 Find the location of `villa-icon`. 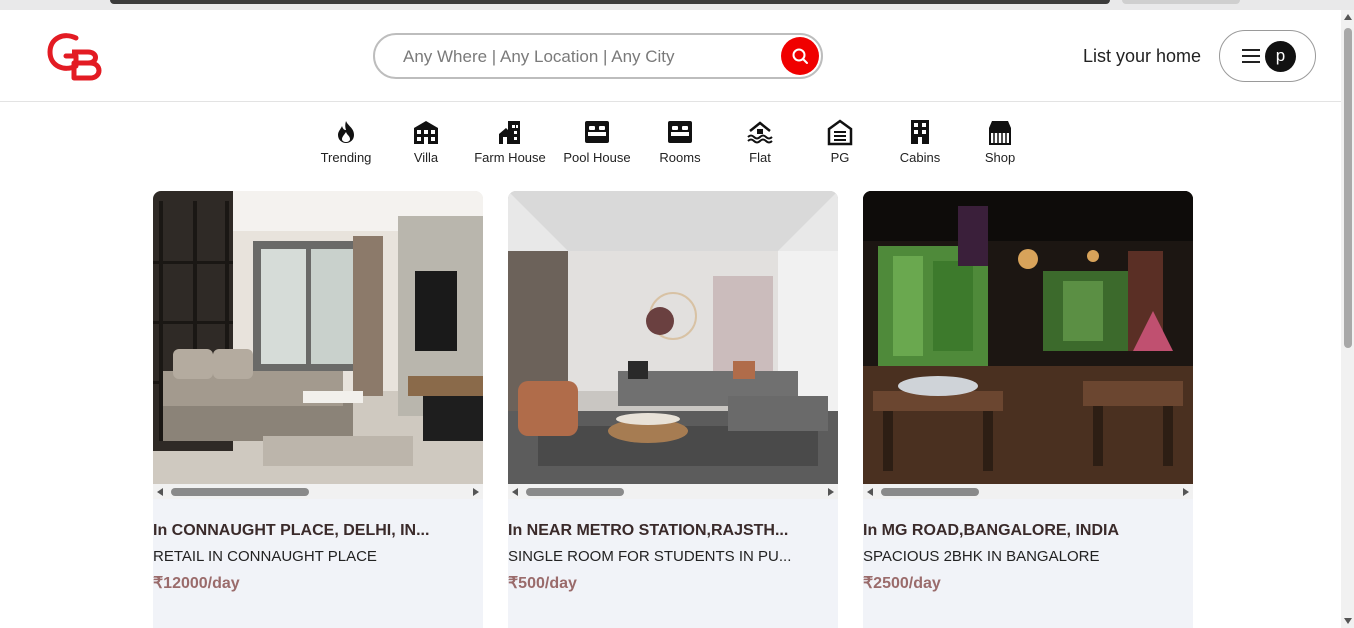

villa-icon is located at coordinates (426, 132).